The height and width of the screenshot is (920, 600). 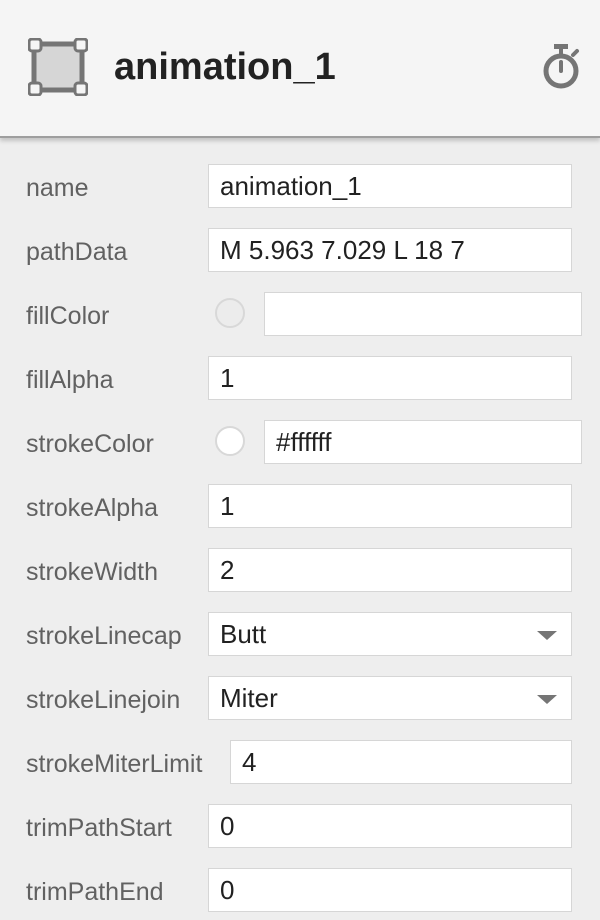 What do you see at coordinates (58, 67) in the screenshot?
I see `vector-layer-icon` at bounding box center [58, 67].